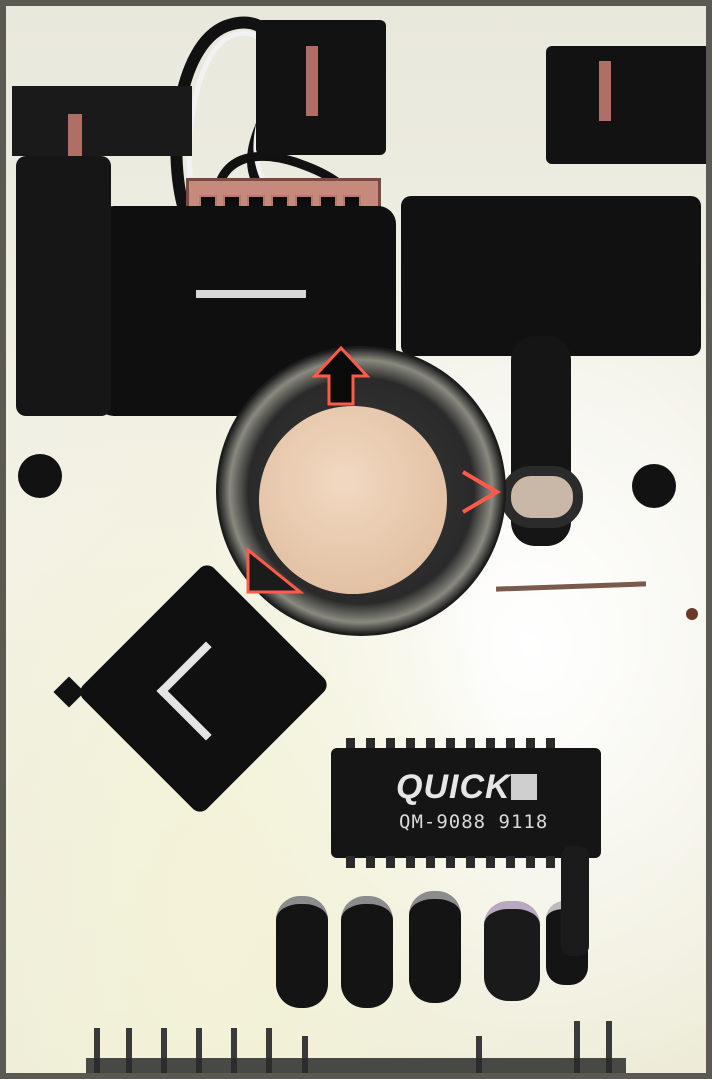 Image resolution: width=712 pixels, height=1079 pixels. Describe the element at coordinates (542, 497) in the screenshot. I see `small-cylinder` at that location.